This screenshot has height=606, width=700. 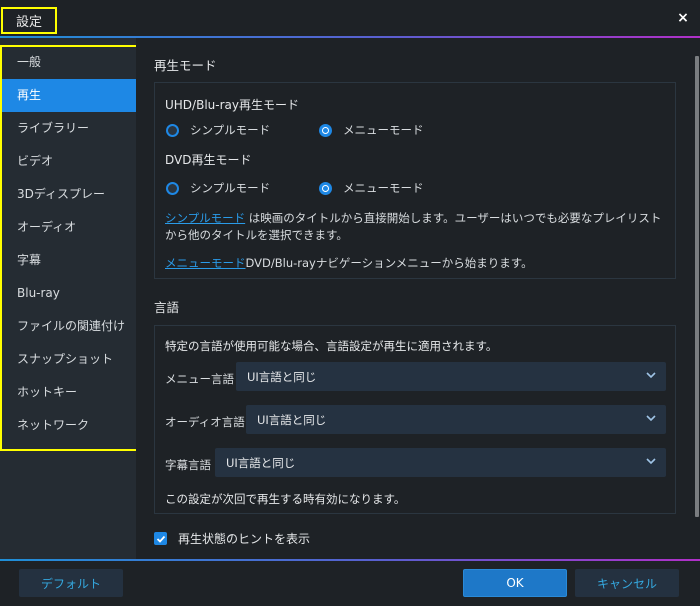 What do you see at coordinates (68, 194) in the screenshot?
I see `sidebar-item-3d-display: 3Dディスプレー` at bounding box center [68, 194].